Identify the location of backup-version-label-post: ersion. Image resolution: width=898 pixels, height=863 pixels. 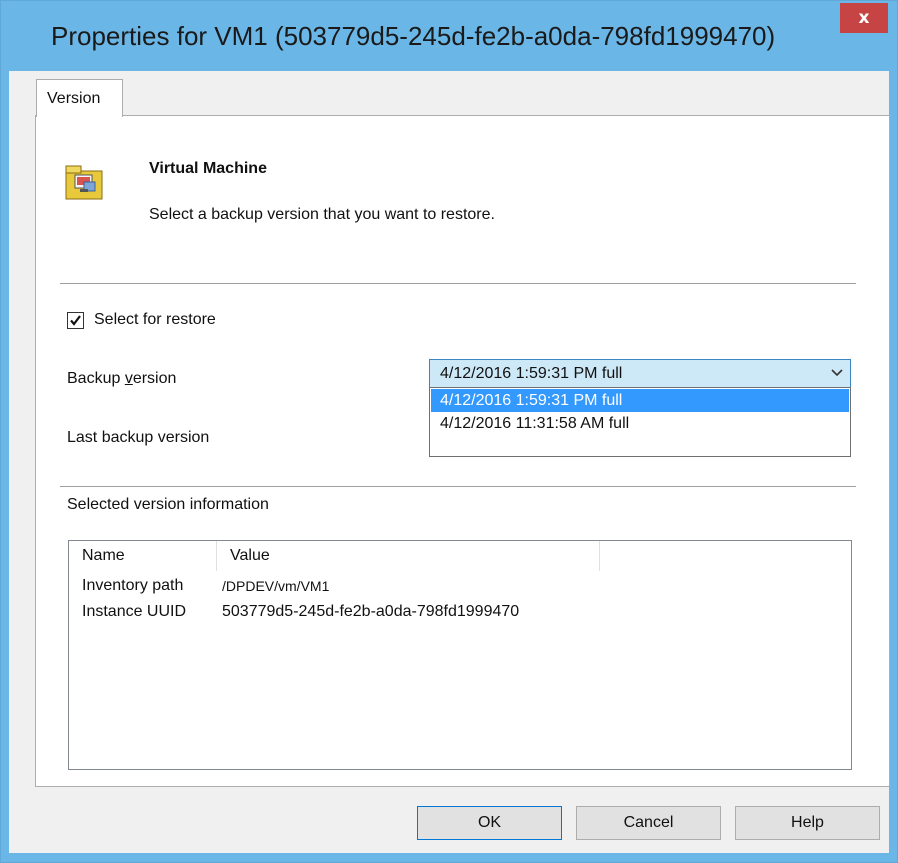
(154, 378).